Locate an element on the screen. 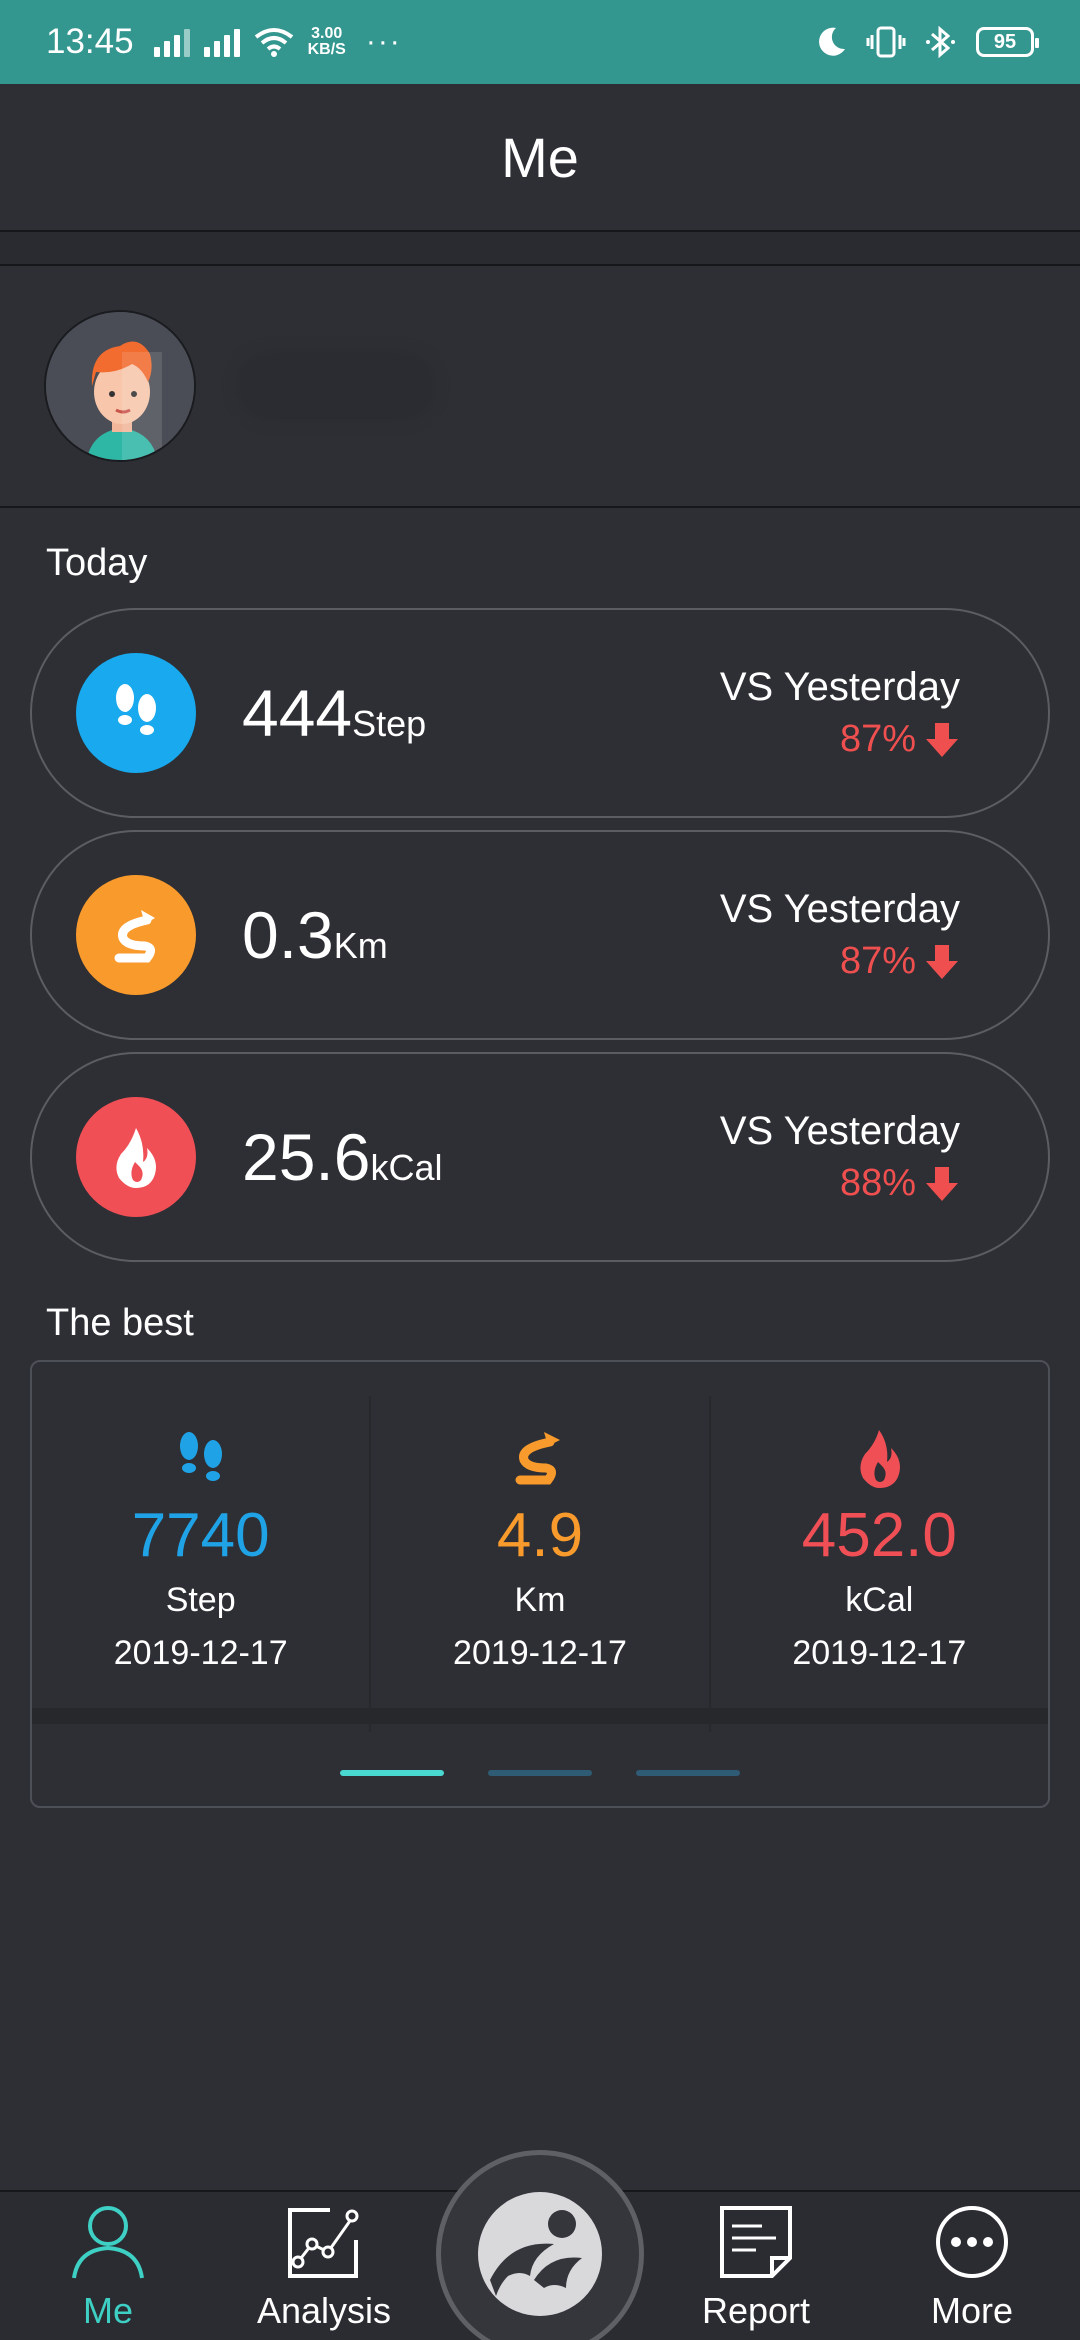  avatar-illustration is located at coordinates (120, 386).